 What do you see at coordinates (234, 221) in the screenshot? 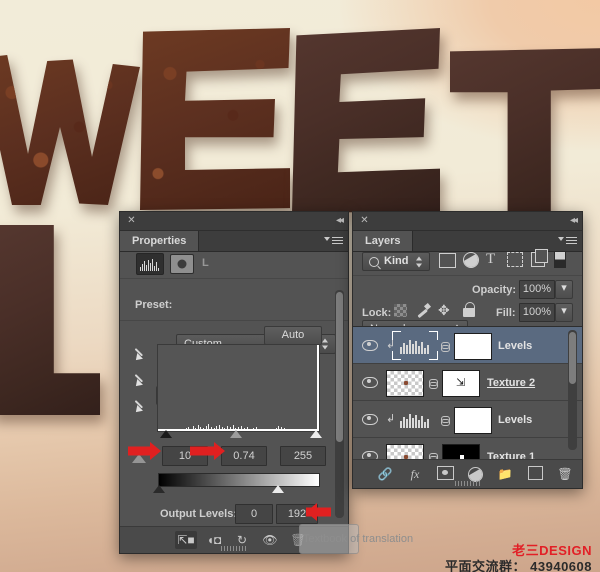
I see `properties-titlebar: ✕ ◂◂` at bounding box center [234, 221].